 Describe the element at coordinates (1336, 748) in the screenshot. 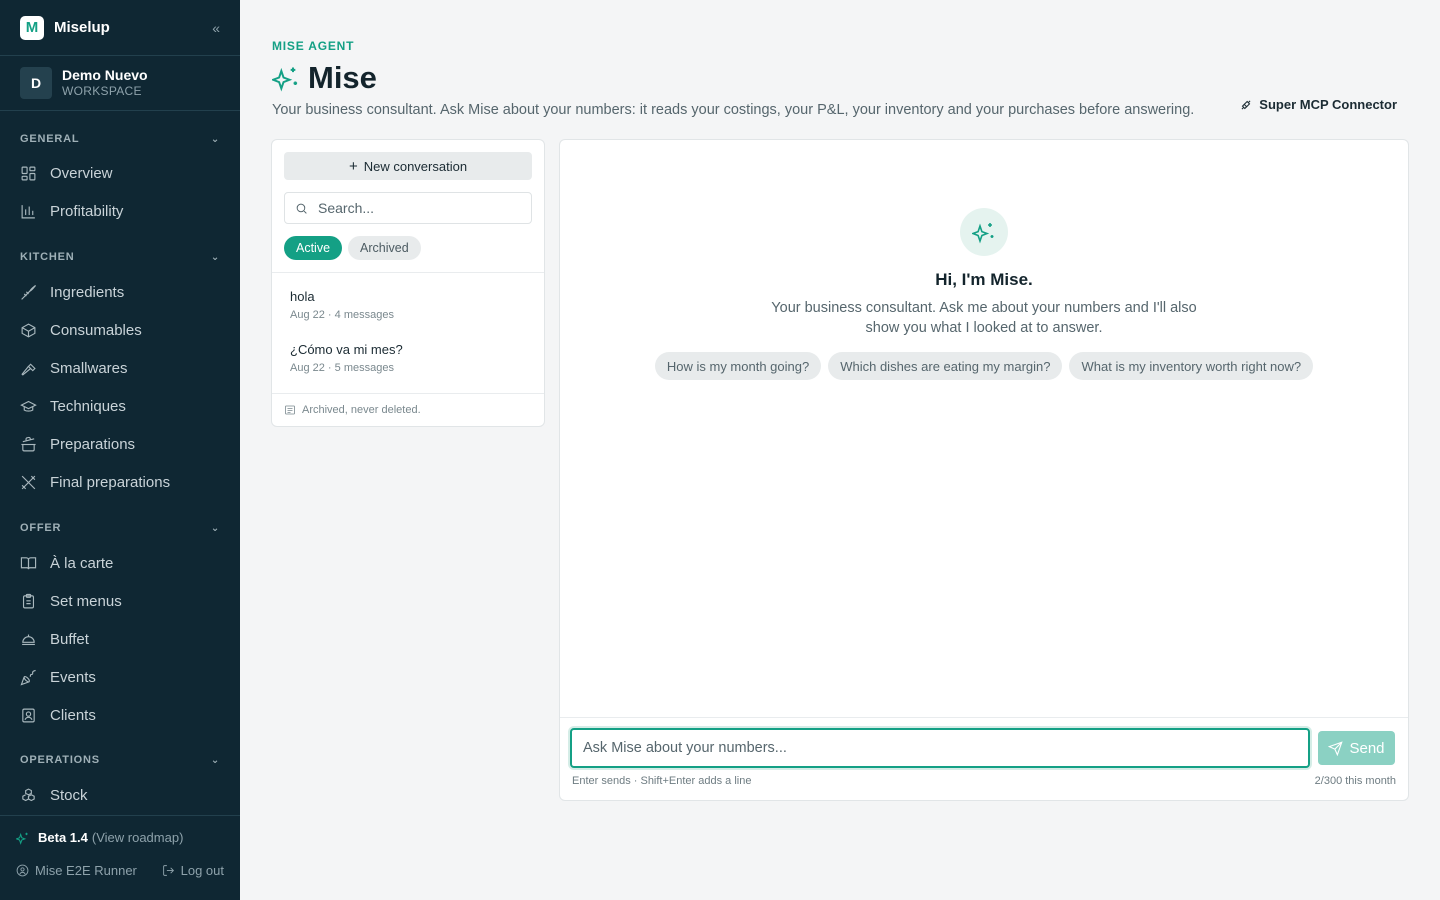

I see `send-icon` at that location.